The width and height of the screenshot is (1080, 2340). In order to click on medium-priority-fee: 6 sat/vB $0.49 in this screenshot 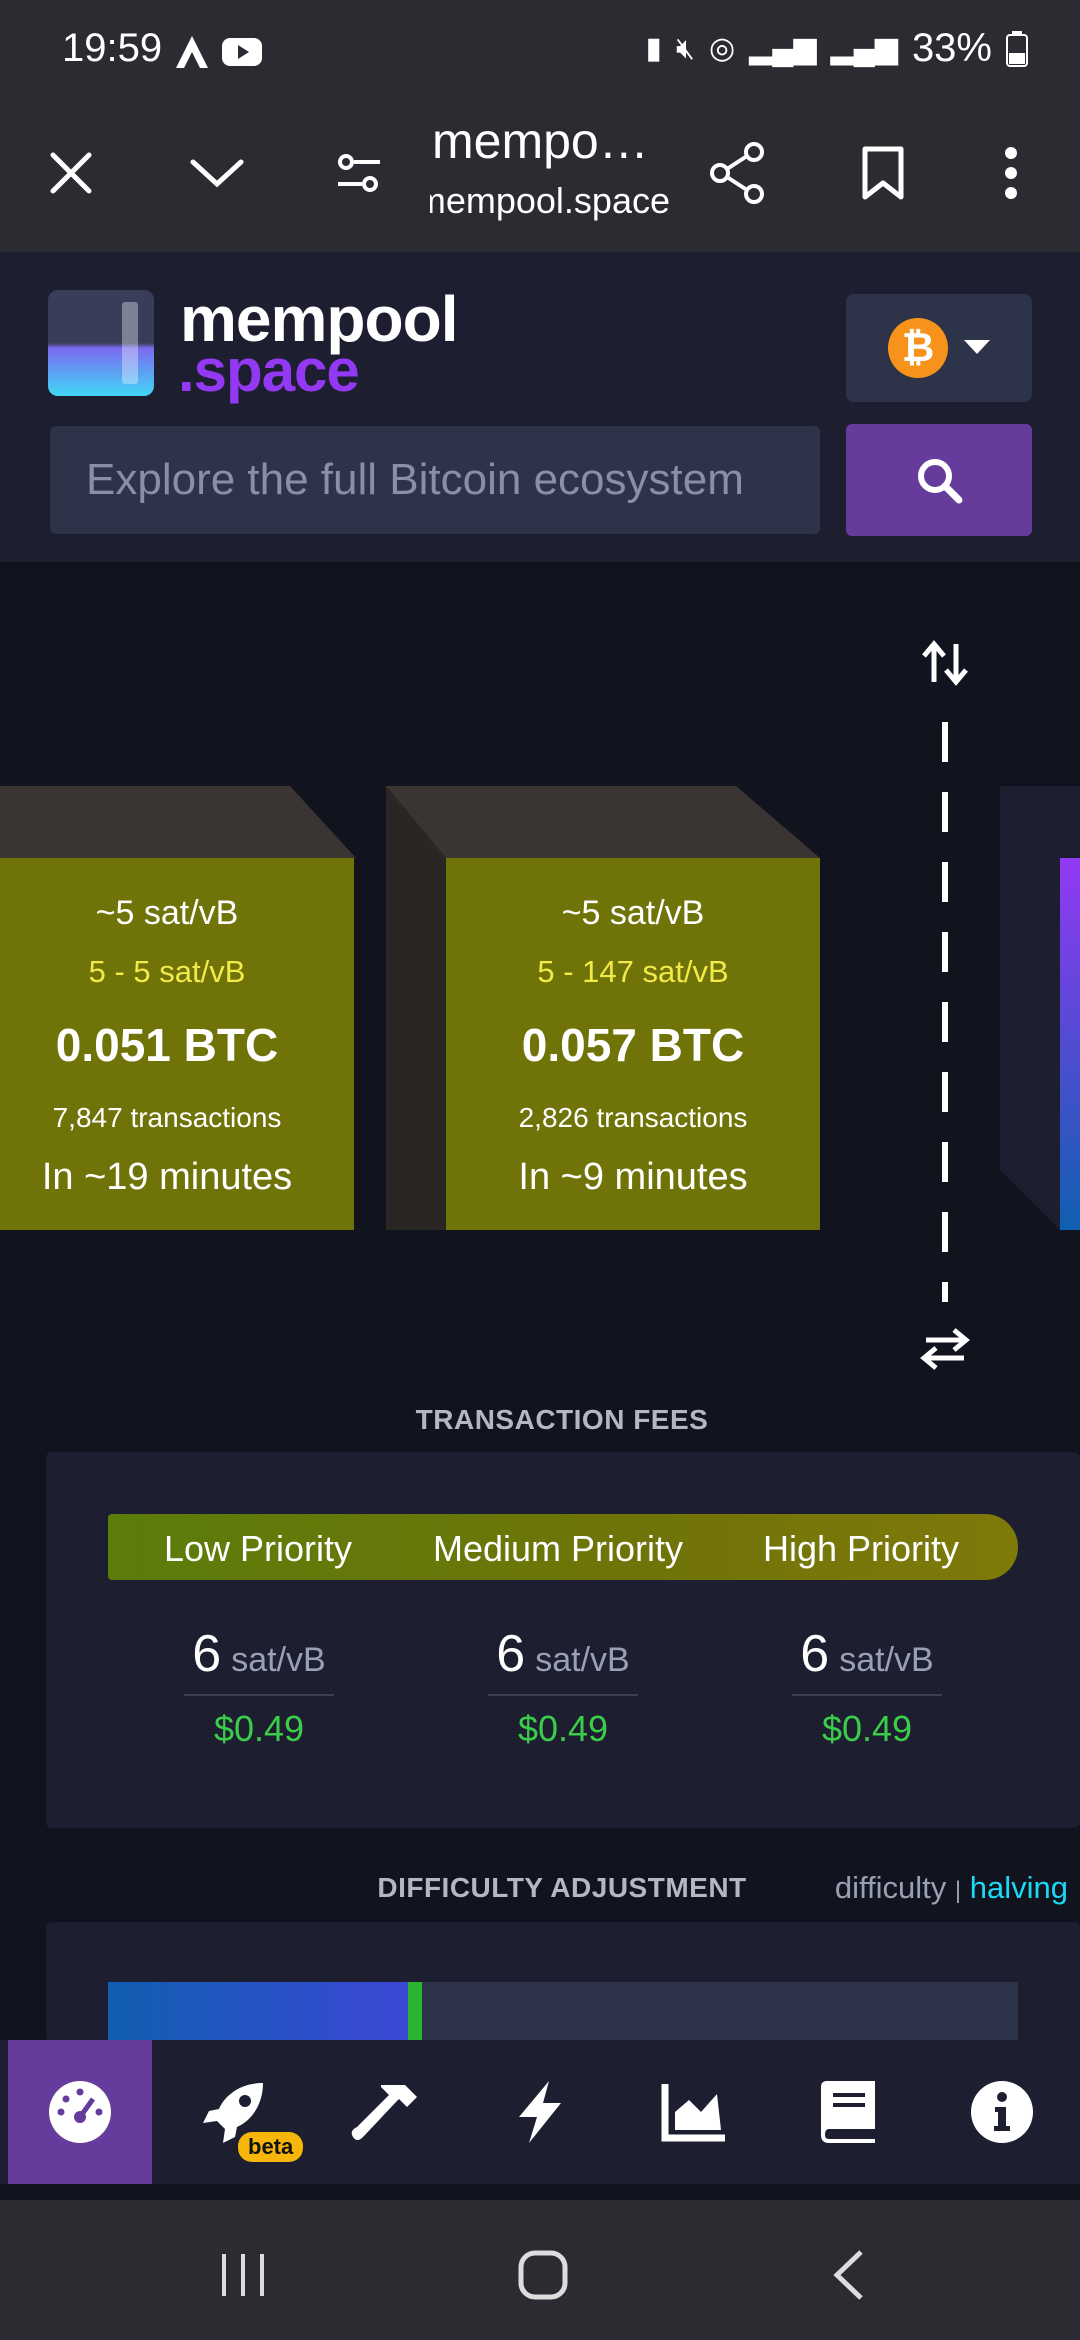, I will do `click(563, 1687)`.